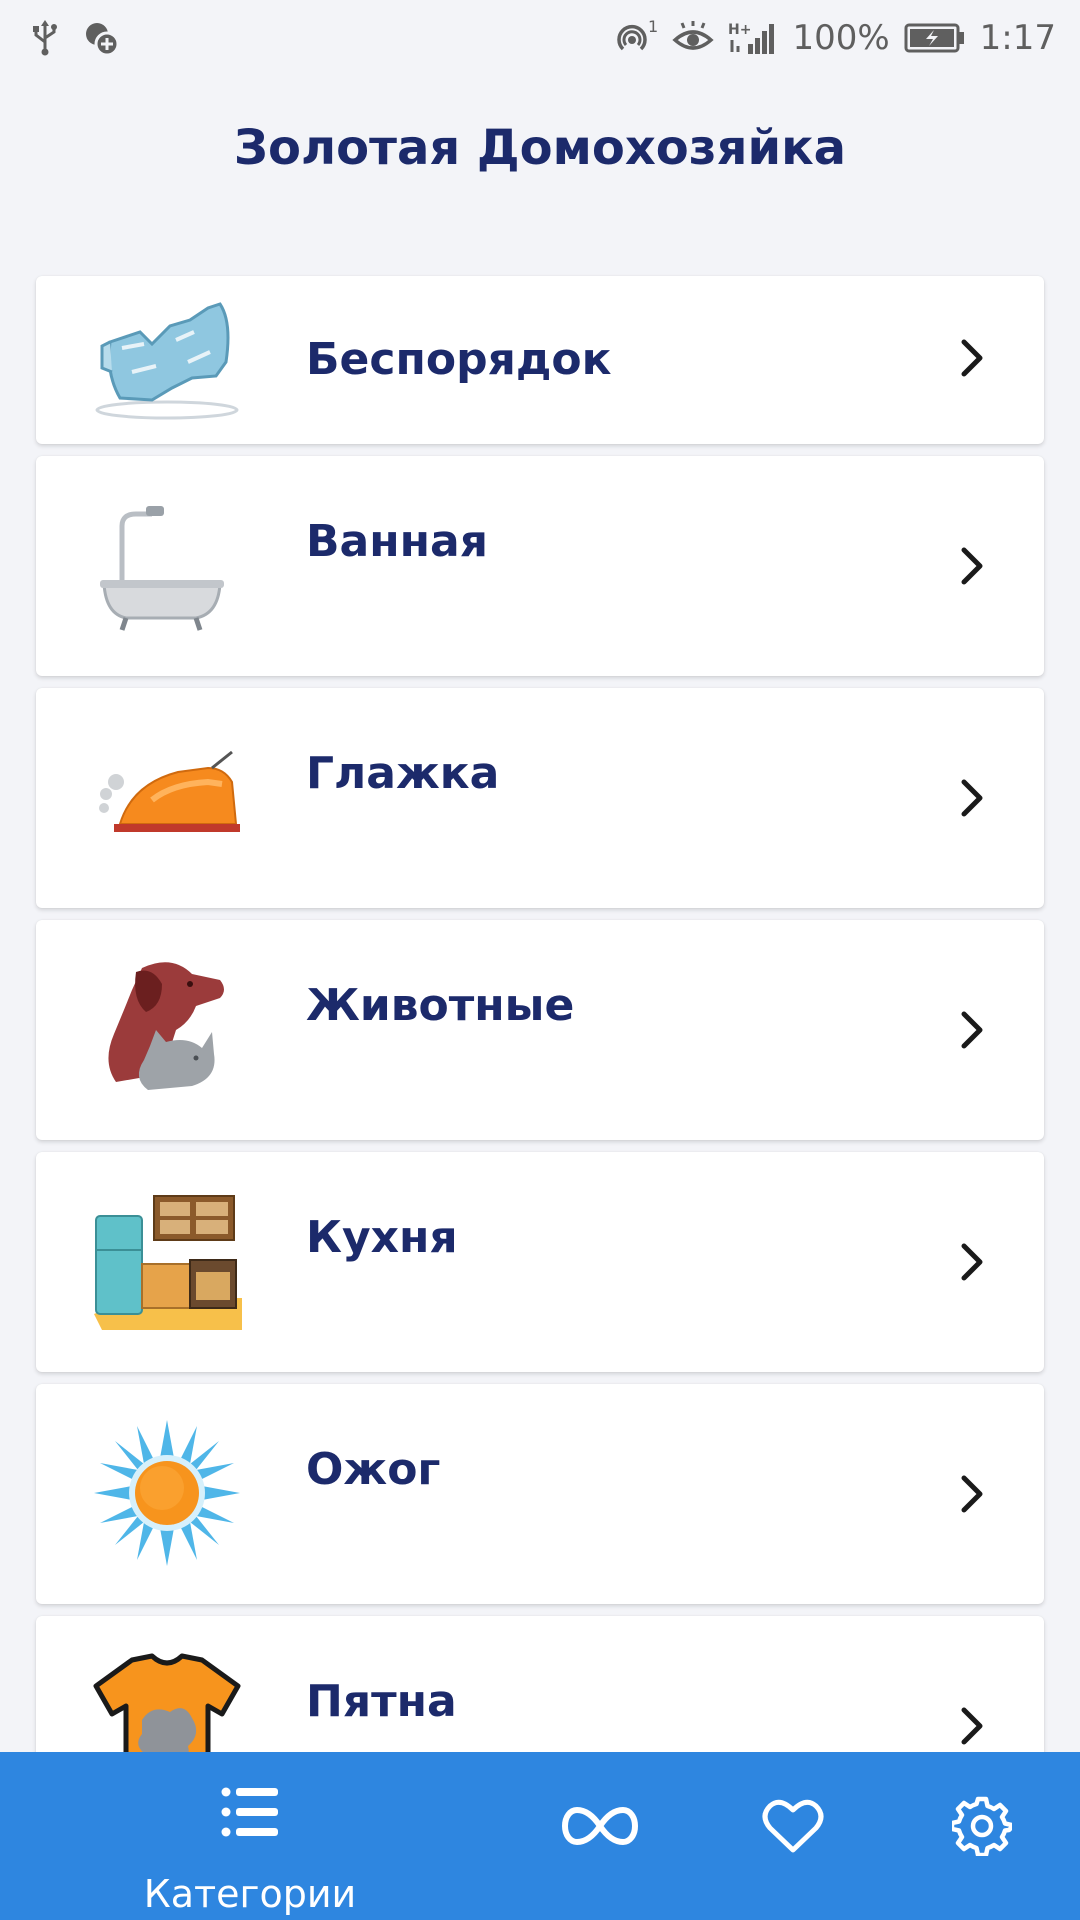 The width and height of the screenshot is (1080, 1920). Describe the element at coordinates (381, 1701) in the screenshot. I see `category-label: Пятна` at that location.